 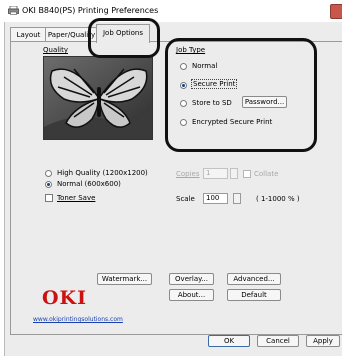 I want to click on default-button: Default, so click(x=254, y=295).